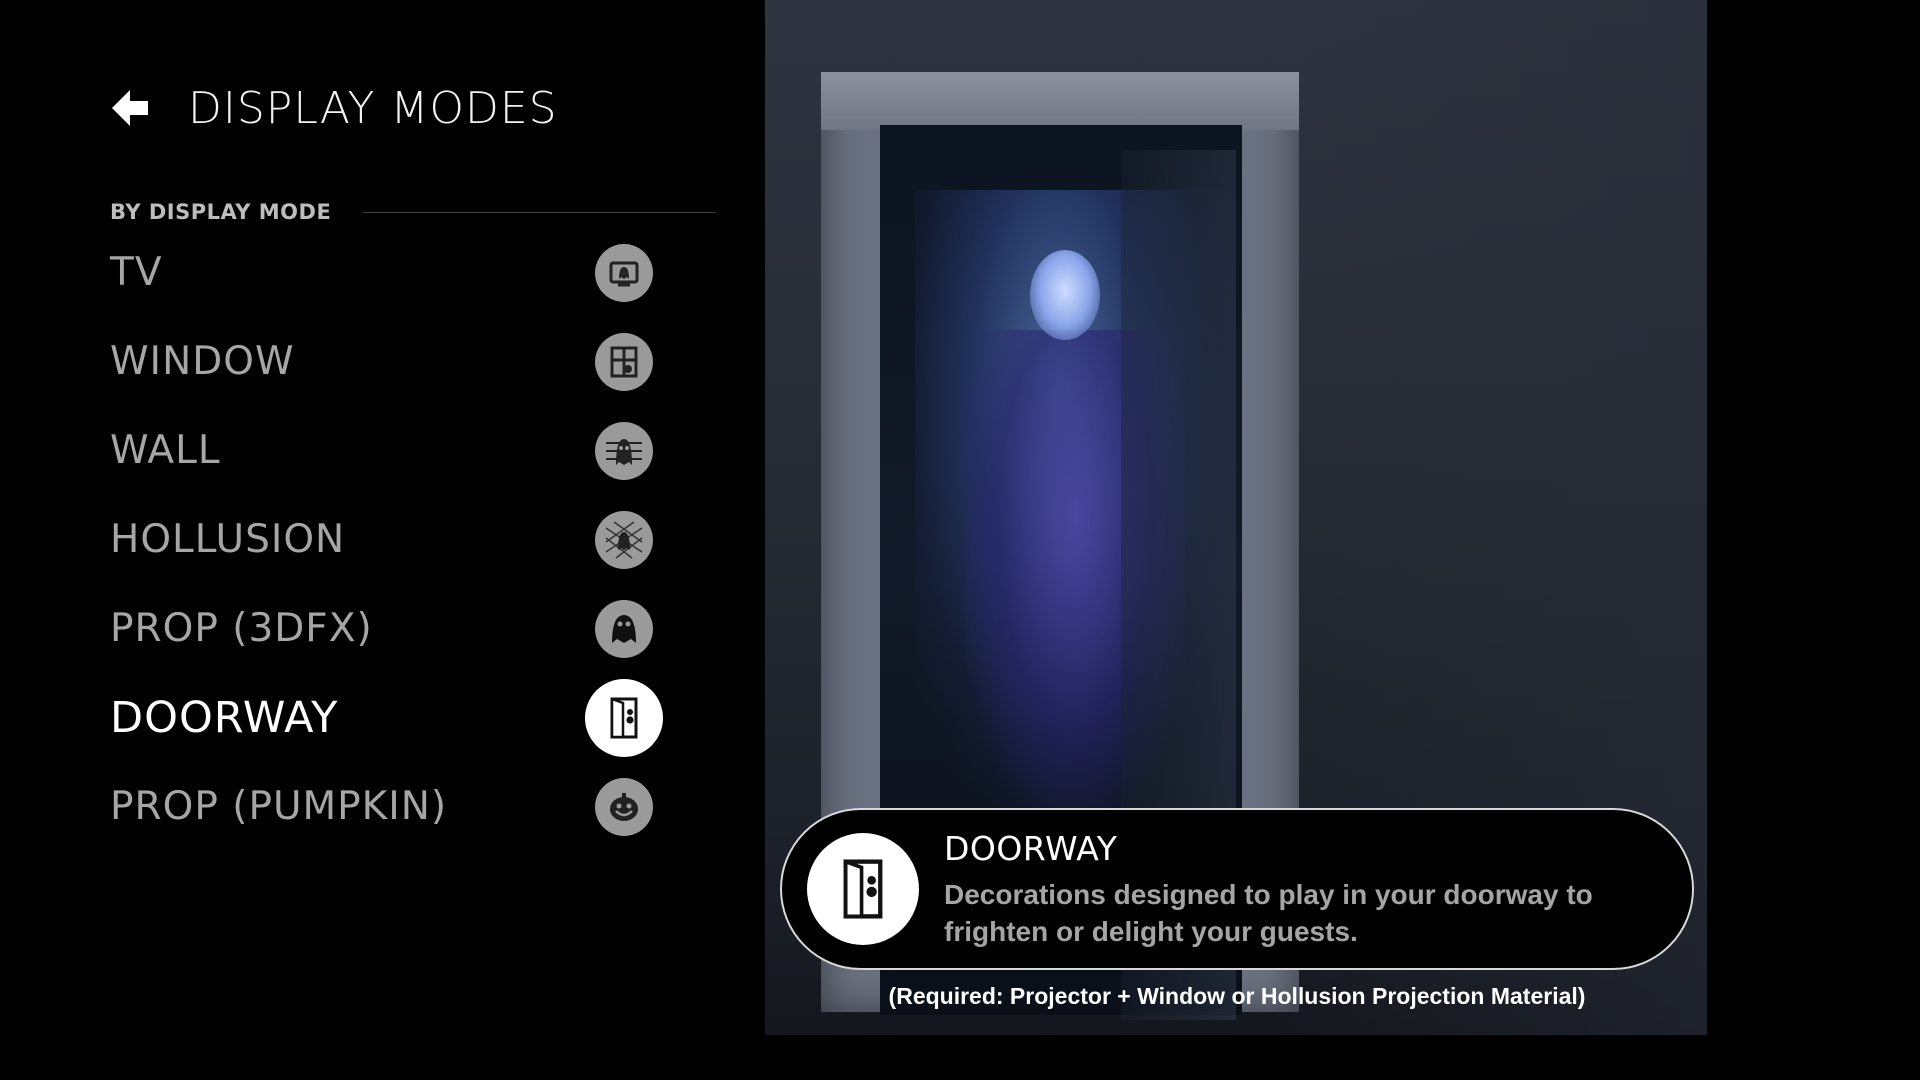 The image size is (1920, 1080). What do you see at coordinates (624, 539) in the screenshot?
I see `hollusion-mesh-icon` at bounding box center [624, 539].